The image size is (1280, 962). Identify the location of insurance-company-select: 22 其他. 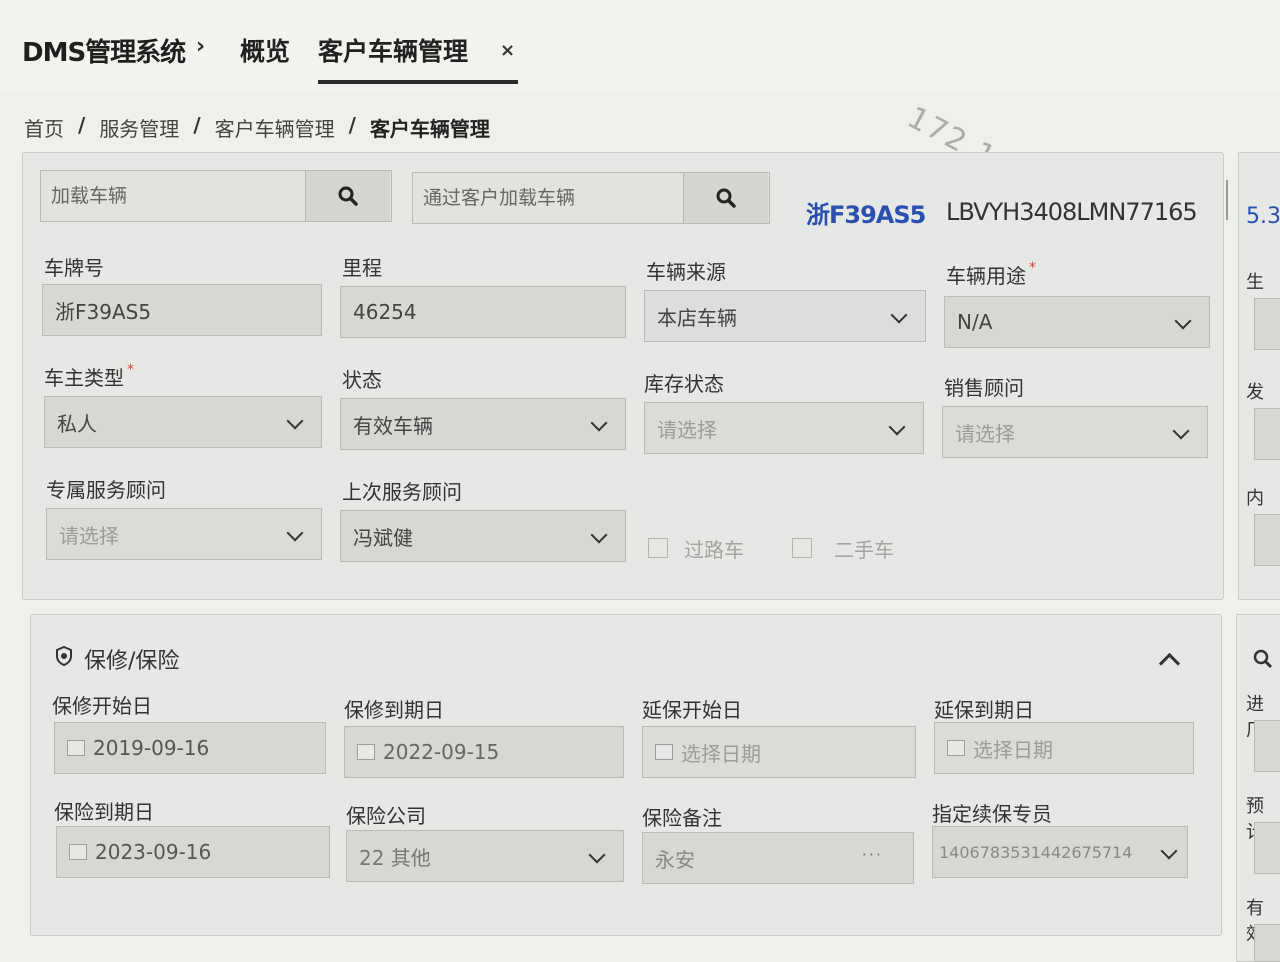
(485, 856).